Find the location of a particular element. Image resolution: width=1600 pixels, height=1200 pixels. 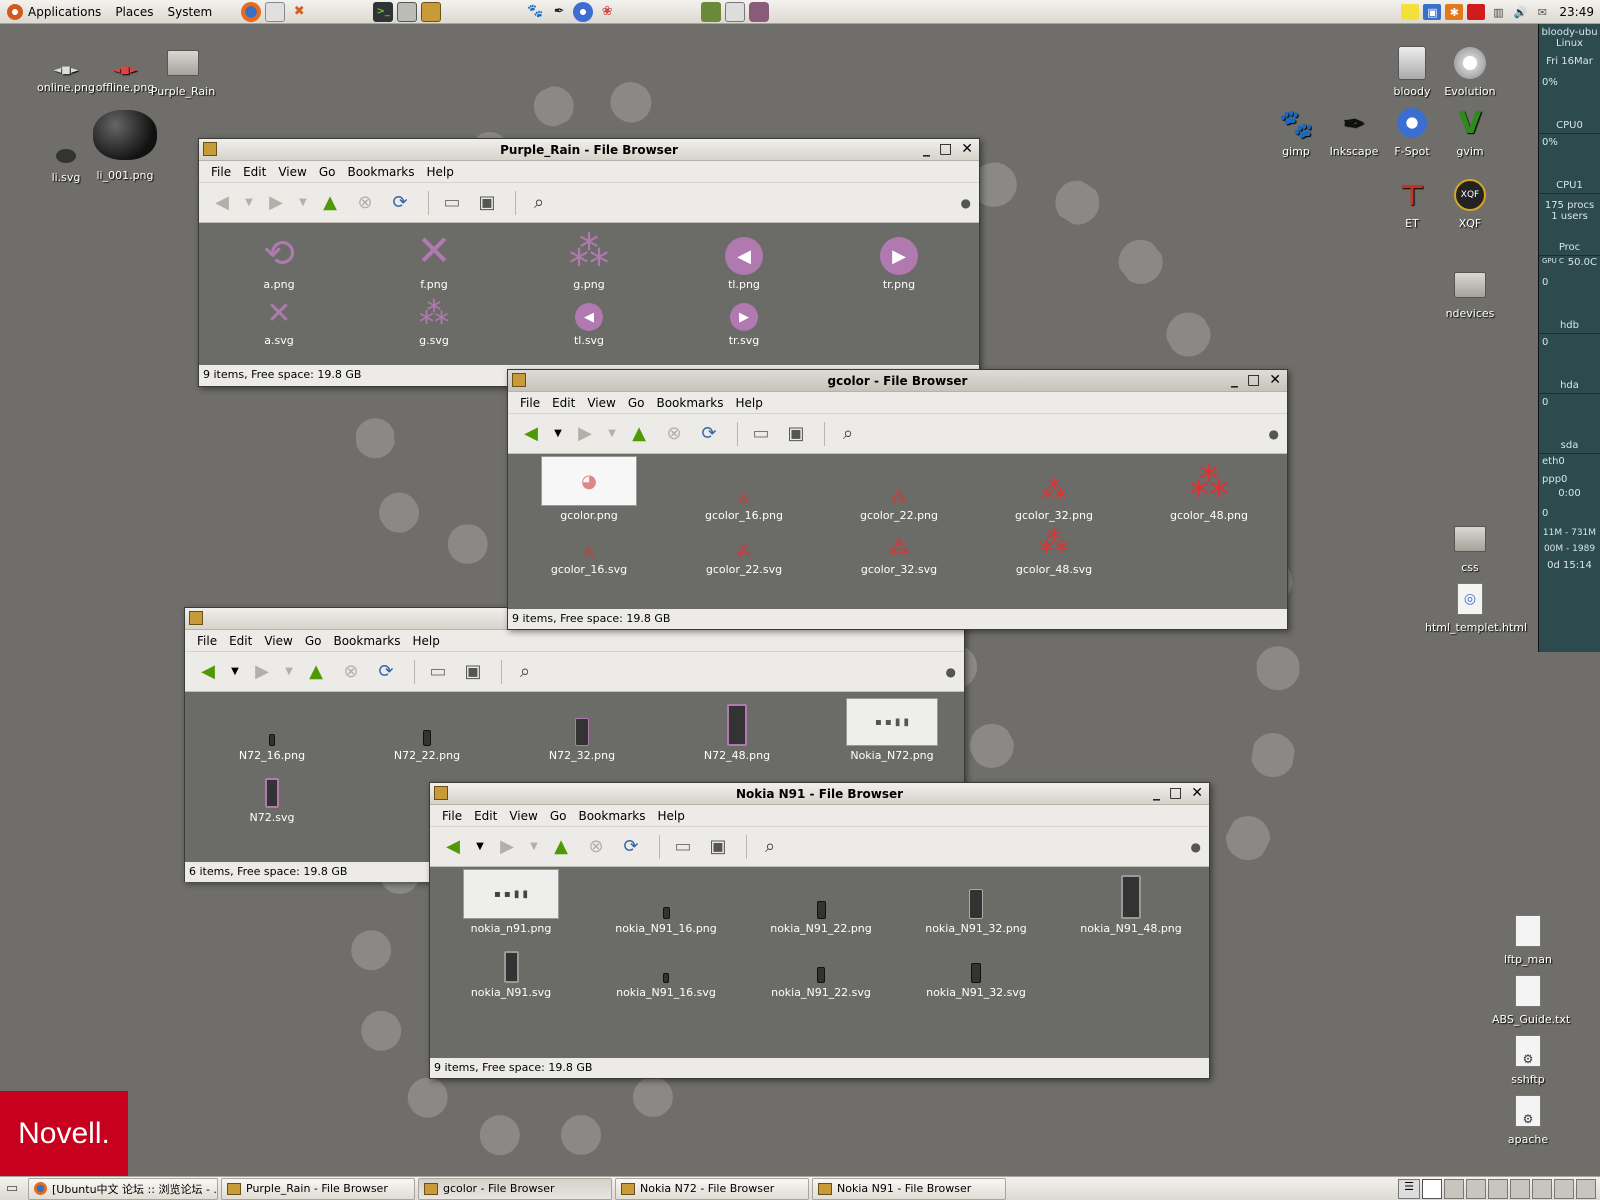

inkscape-launcher-icon: ✒ is located at coordinates (559, 12).